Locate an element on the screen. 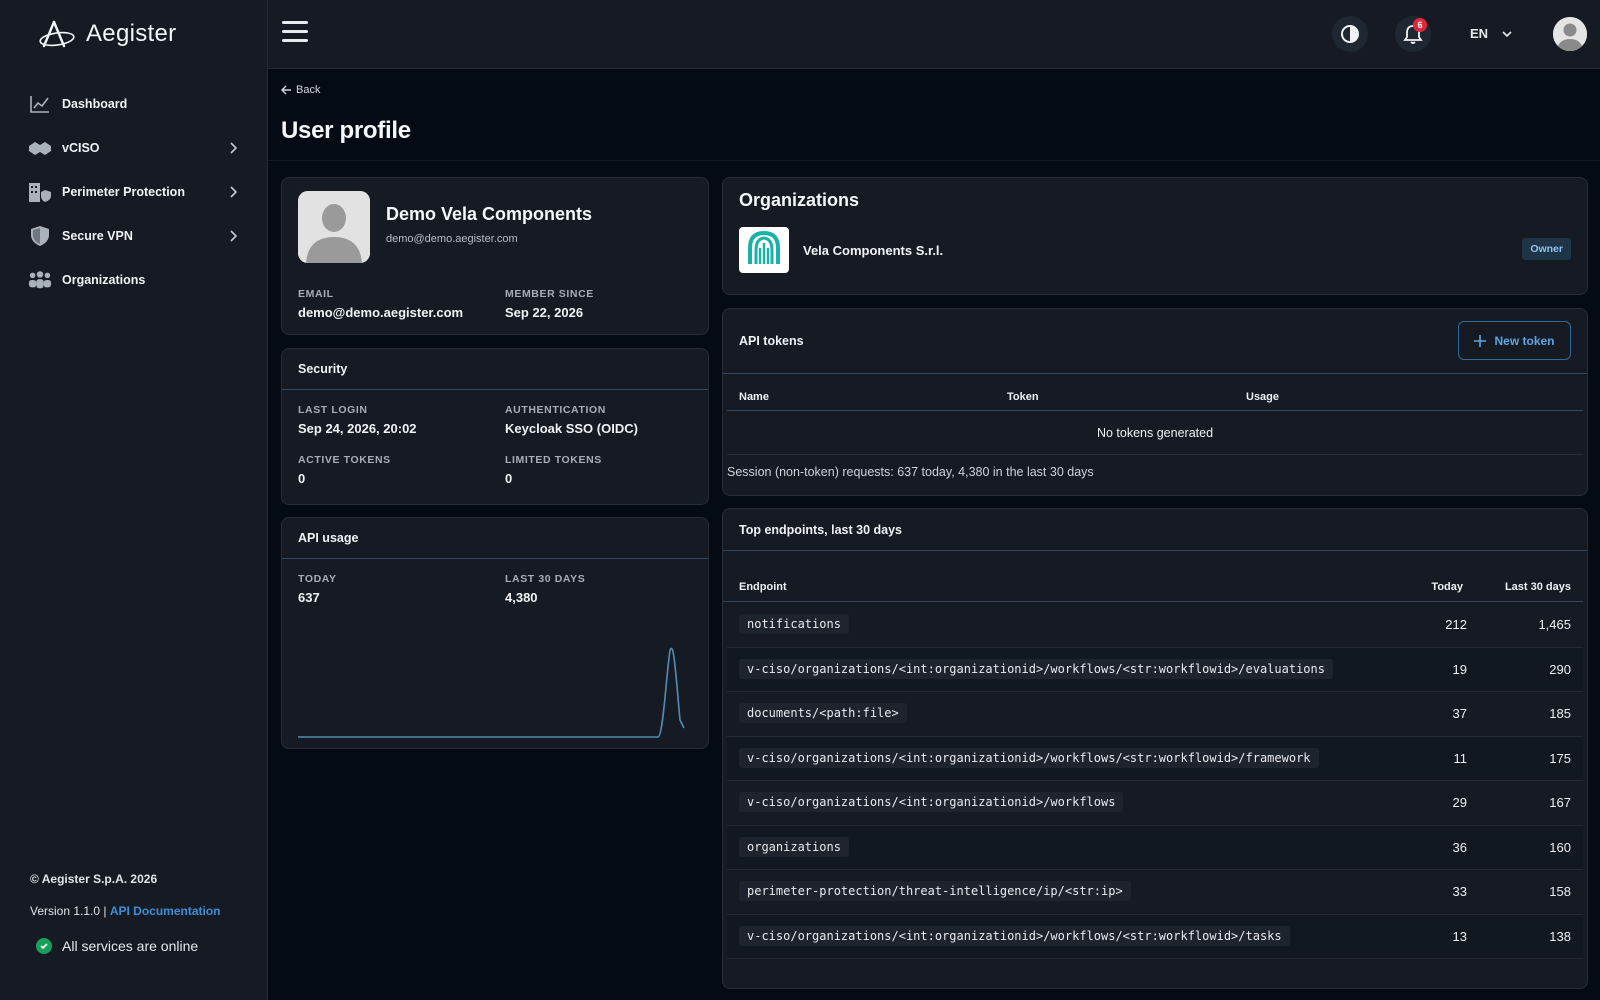 Image resolution: width=1600 pixels, height=1000 pixels. brand-logo: Aegister is located at coordinates (107, 34).